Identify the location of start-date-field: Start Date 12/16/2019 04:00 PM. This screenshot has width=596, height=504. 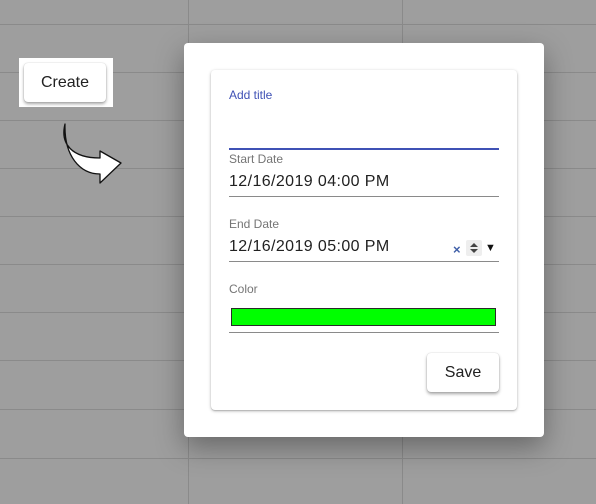
(364, 175).